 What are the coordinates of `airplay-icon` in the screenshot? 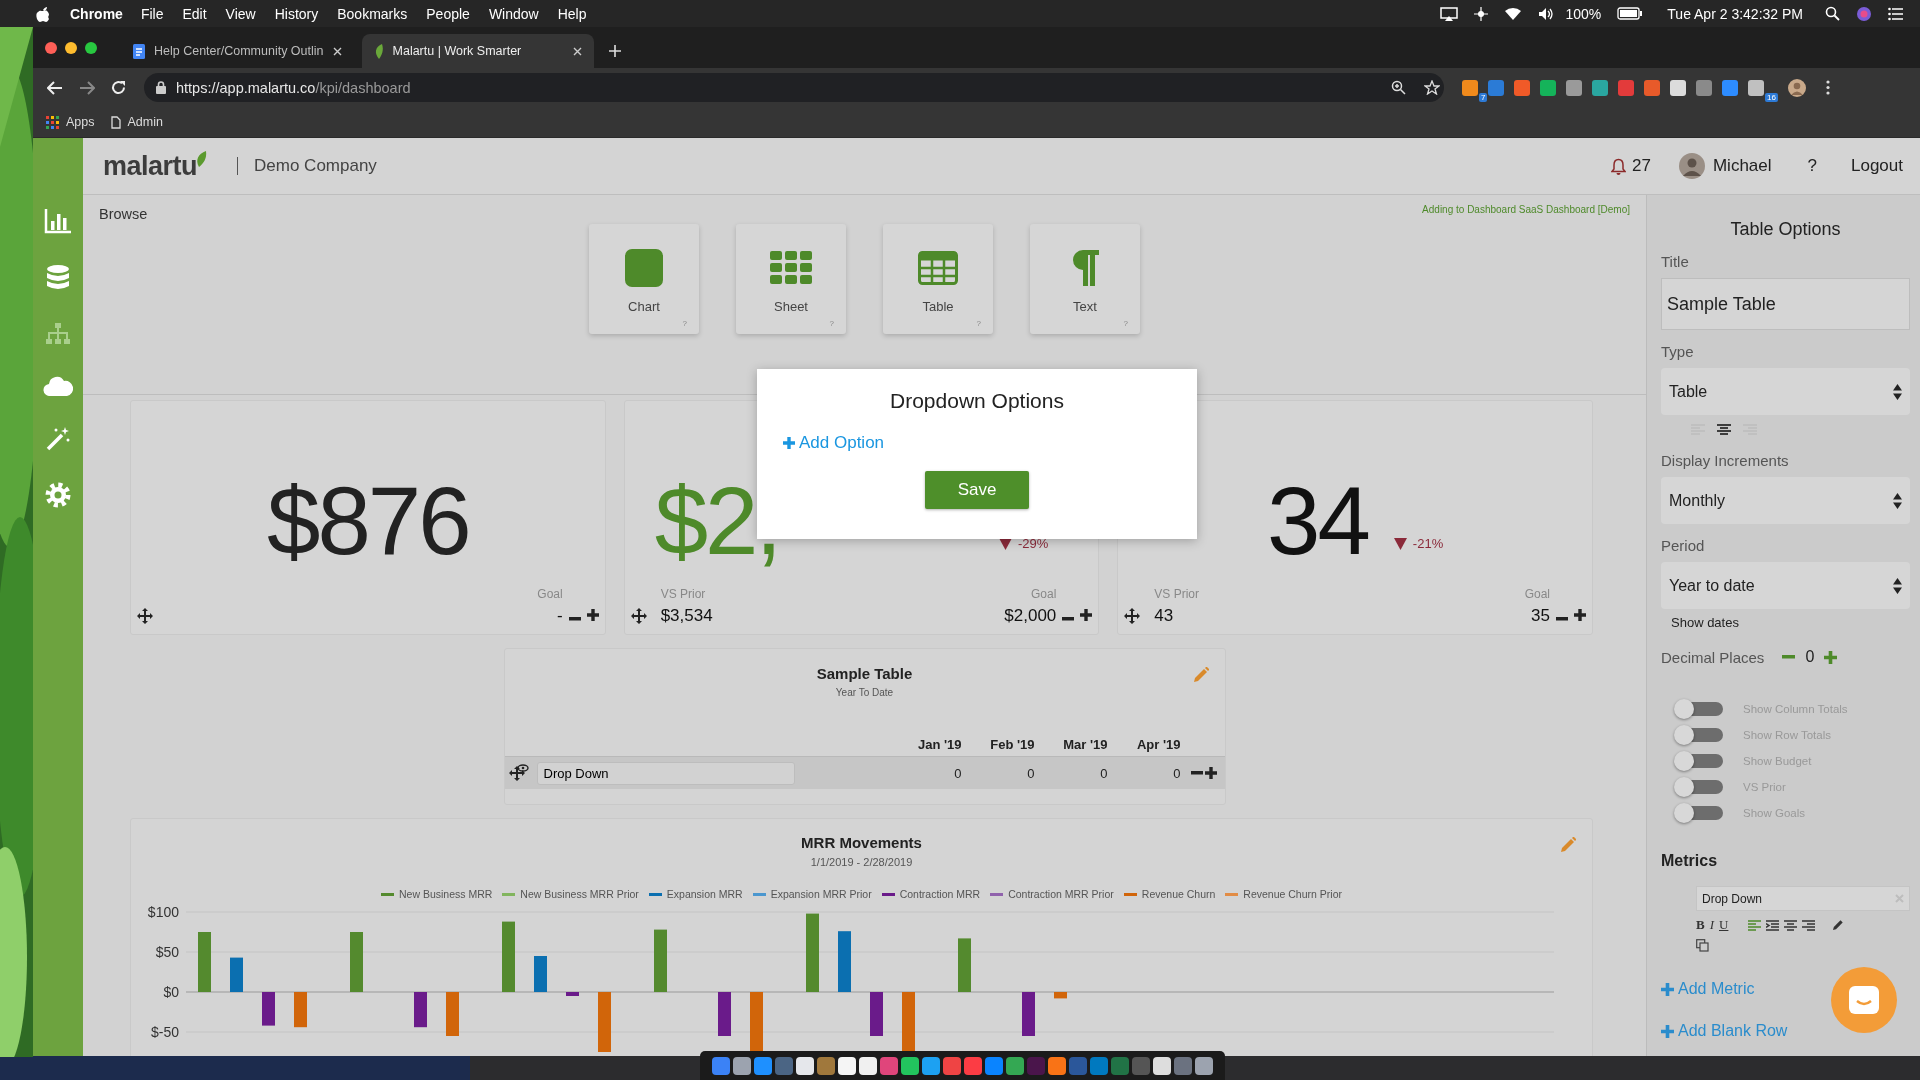 It's located at (1448, 13).